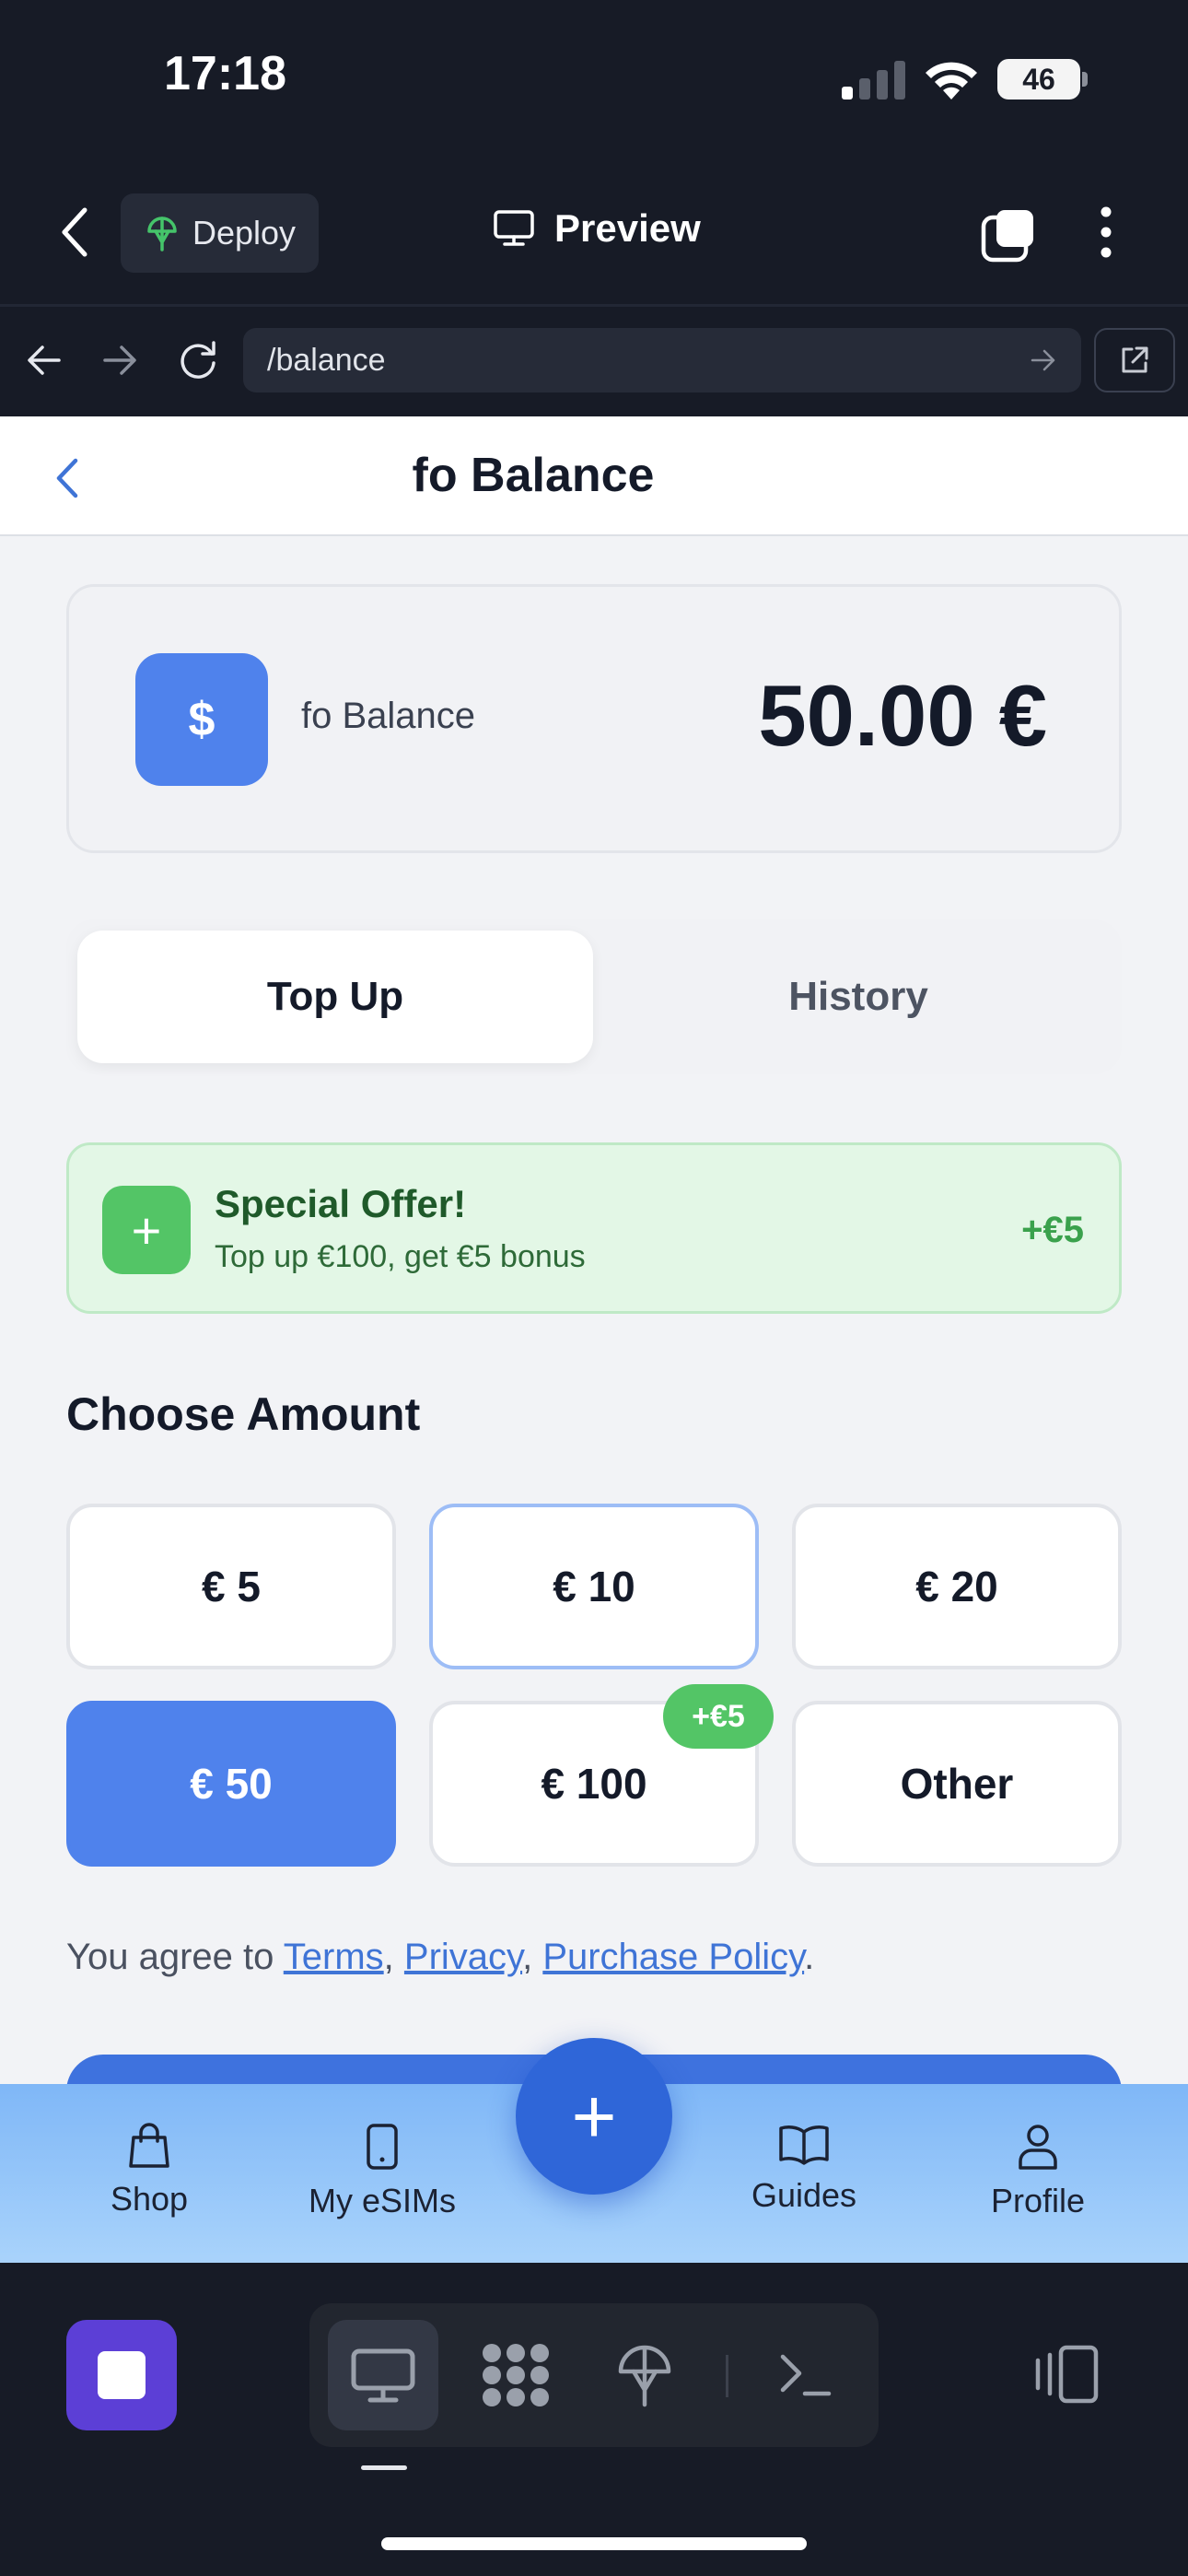  What do you see at coordinates (384, 2467) in the screenshot?
I see `active-tool-indicator` at bounding box center [384, 2467].